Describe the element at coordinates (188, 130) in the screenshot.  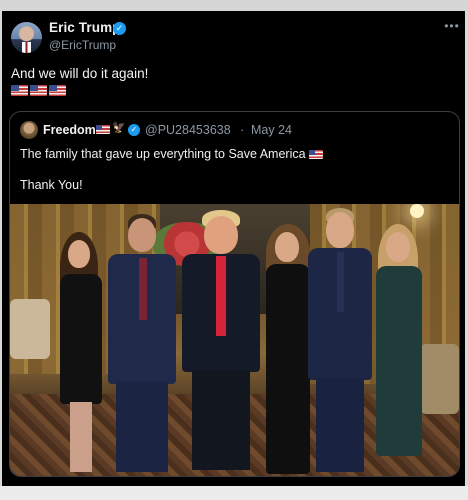
I see `quoted-author-handle: @PU28453638` at that location.